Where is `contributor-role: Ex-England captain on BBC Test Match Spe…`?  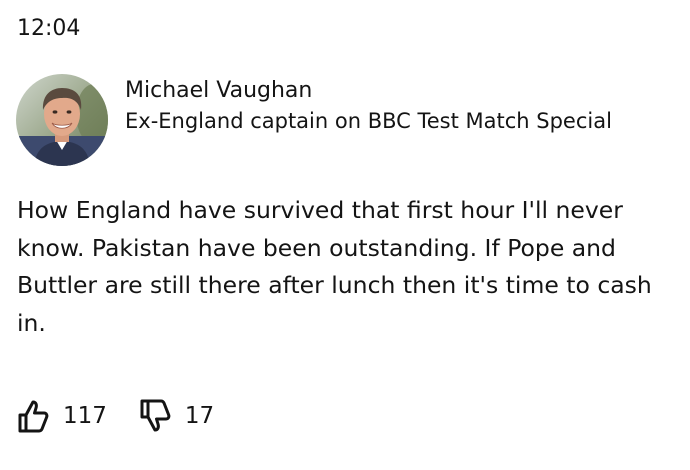 contributor-role: Ex-England captain on BBC Test Match Spe… is located at coordinates (368, 121).